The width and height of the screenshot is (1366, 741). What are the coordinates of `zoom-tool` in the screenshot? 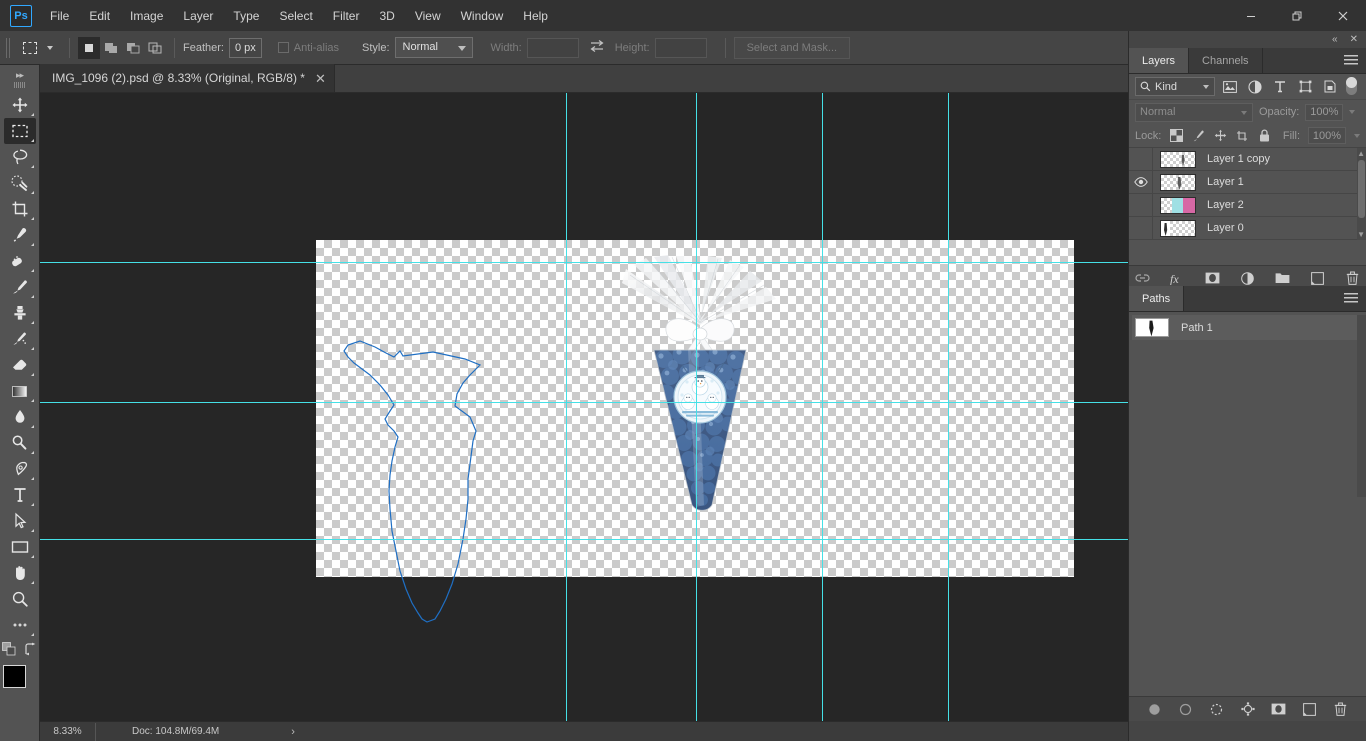 It's located at (20, 599).